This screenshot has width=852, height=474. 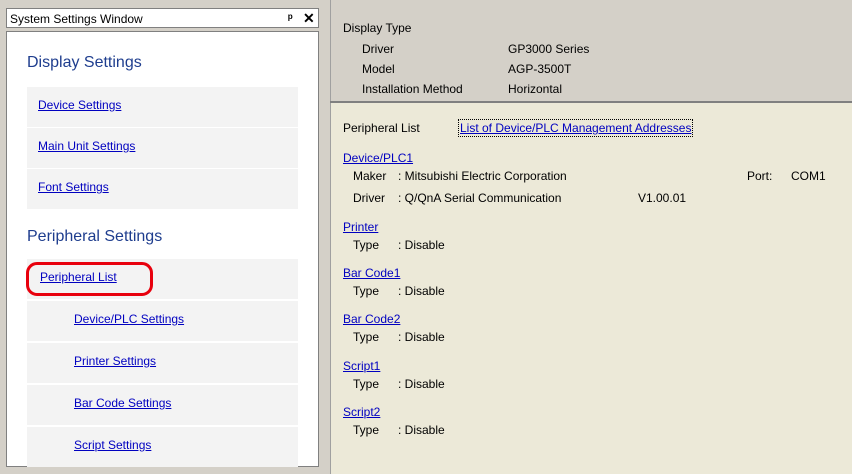 What do you see at coordinates (366, 430) in the screenshot?
I see `script2-type-label: Type` at bounding box center [366, 430].